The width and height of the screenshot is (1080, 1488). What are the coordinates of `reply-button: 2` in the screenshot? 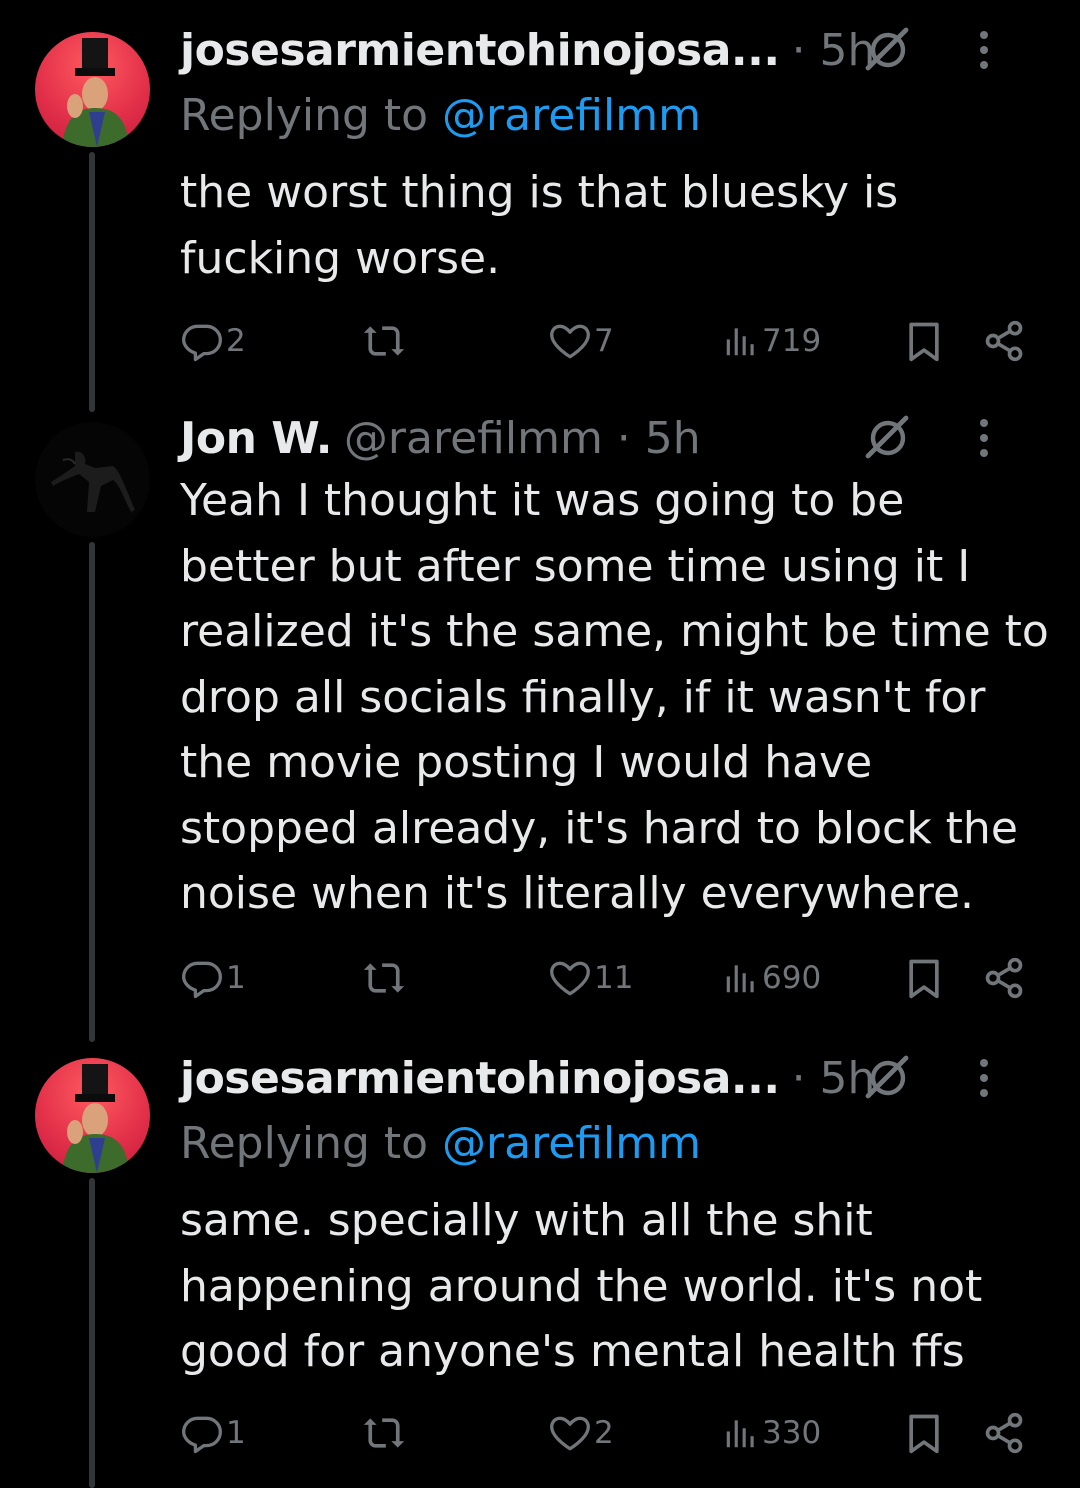 It's located at (213, 341).